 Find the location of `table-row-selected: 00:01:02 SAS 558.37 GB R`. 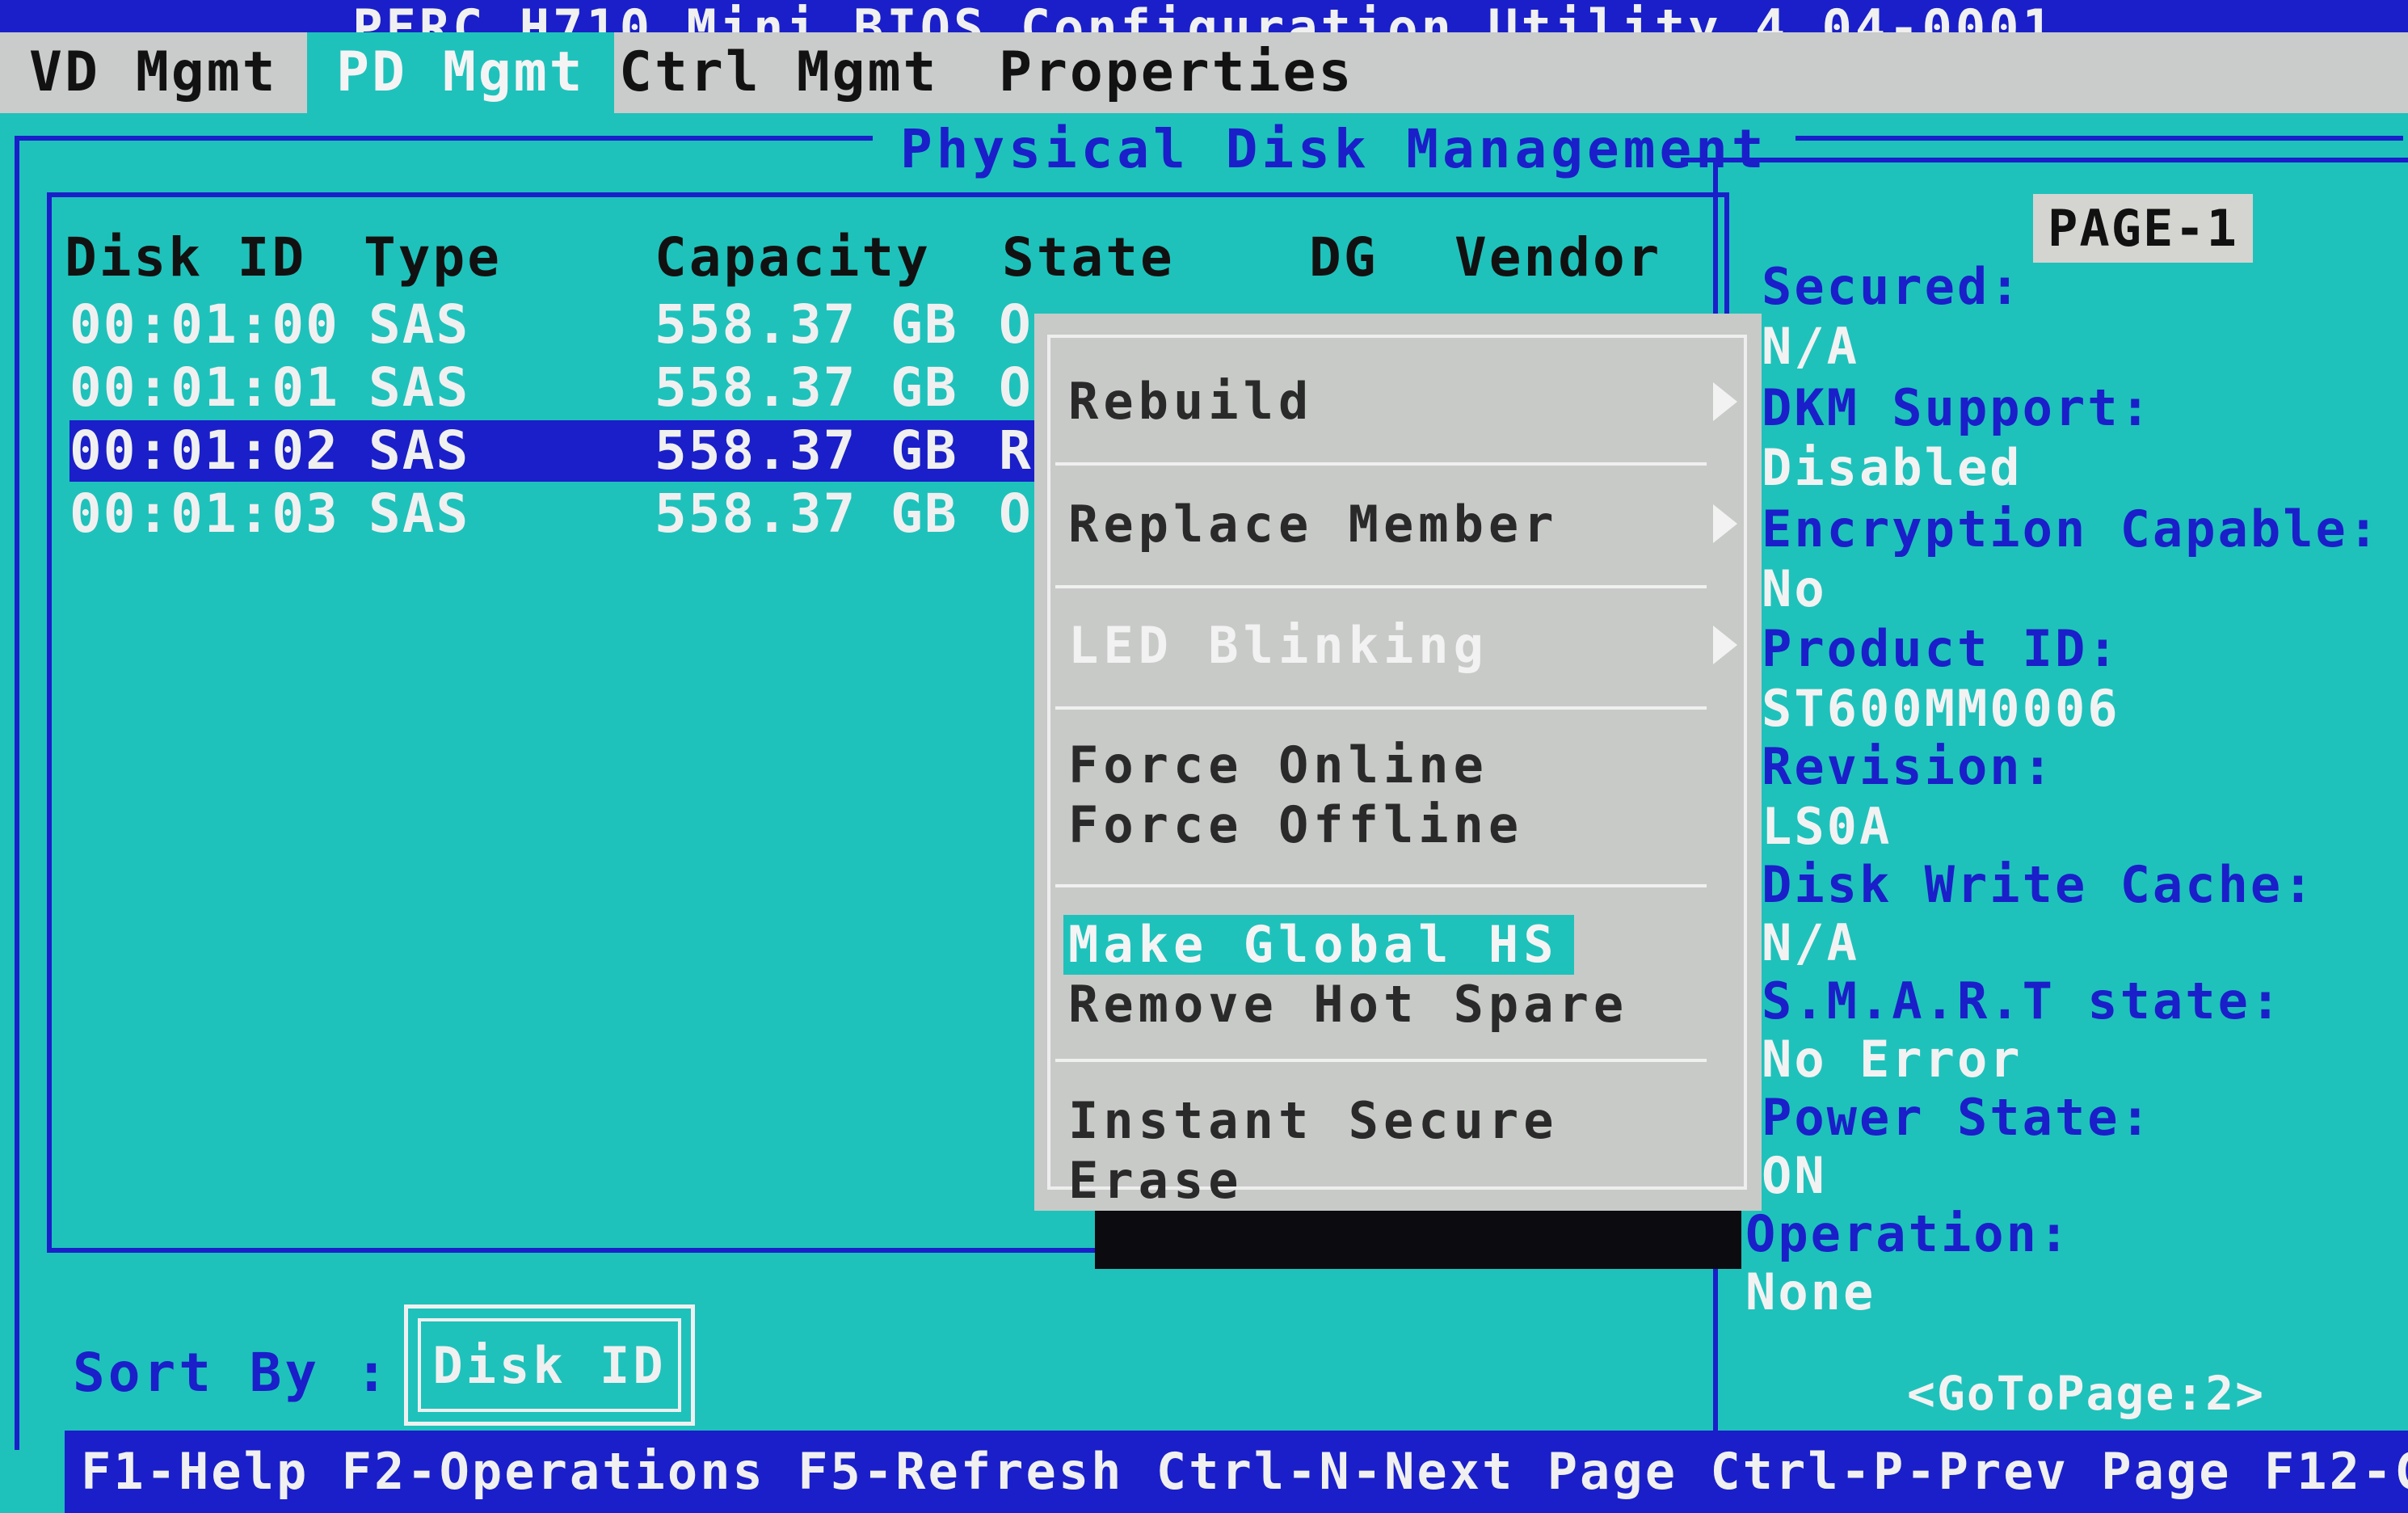

table-row-selected: 00:01:02 SAS 558.37 GB R is located at coordinates (554, 451).